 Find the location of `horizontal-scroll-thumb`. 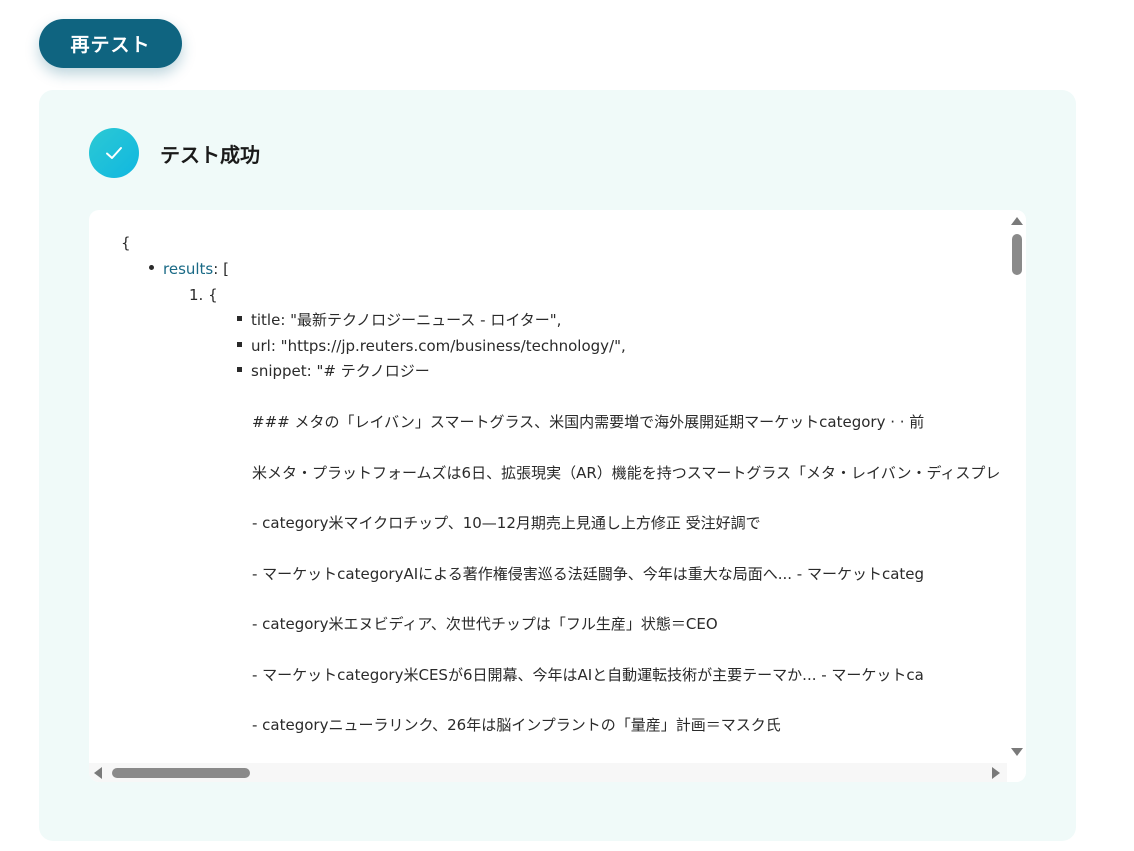

horizontal-scroll-thumb is located at coordinates (181, 773).